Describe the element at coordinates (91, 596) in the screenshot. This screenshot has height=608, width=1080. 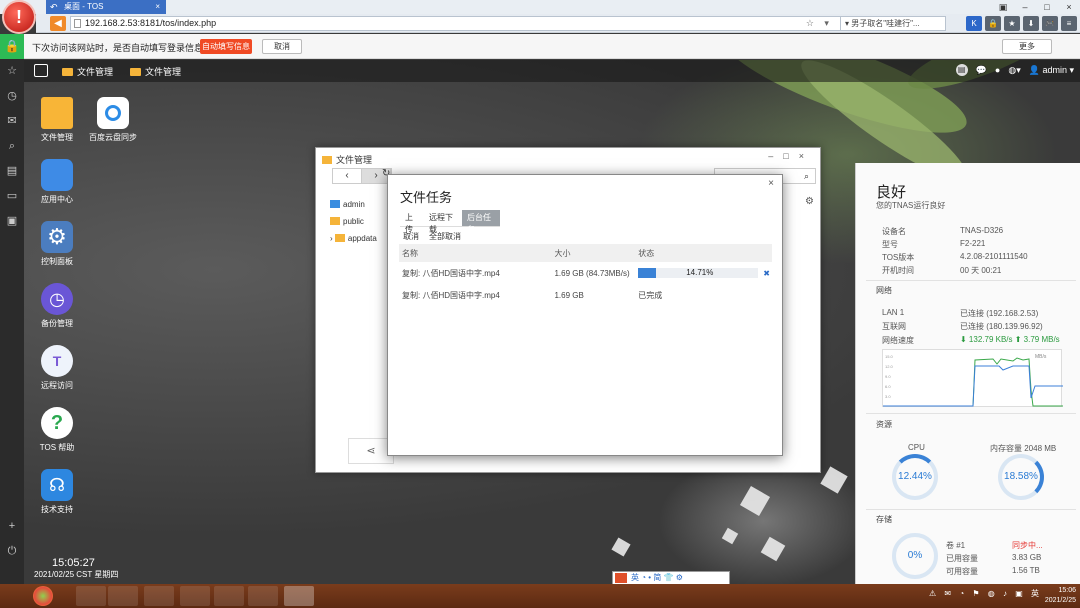
I see `taskbar-browser-icon` at that location.